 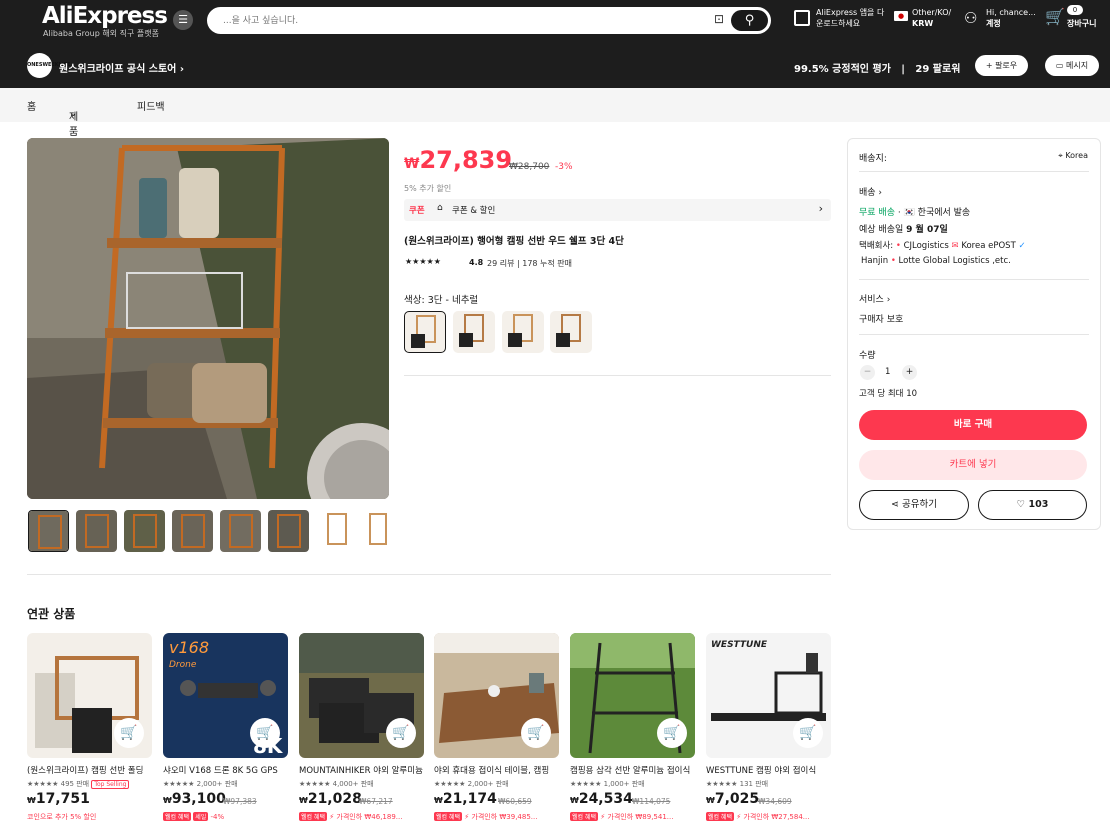 What do you see at coordinates (555, 113) in the screenshot?
I see `store-nav: 홈 제품 ⌄ 피드백` at bounding box center [555, 113].